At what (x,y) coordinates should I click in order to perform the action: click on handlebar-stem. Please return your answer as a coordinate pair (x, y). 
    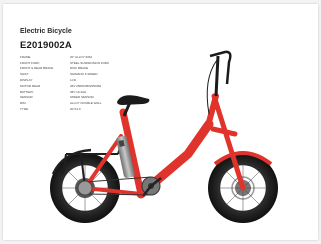
    Looking at the image, I should click on (217, 76).